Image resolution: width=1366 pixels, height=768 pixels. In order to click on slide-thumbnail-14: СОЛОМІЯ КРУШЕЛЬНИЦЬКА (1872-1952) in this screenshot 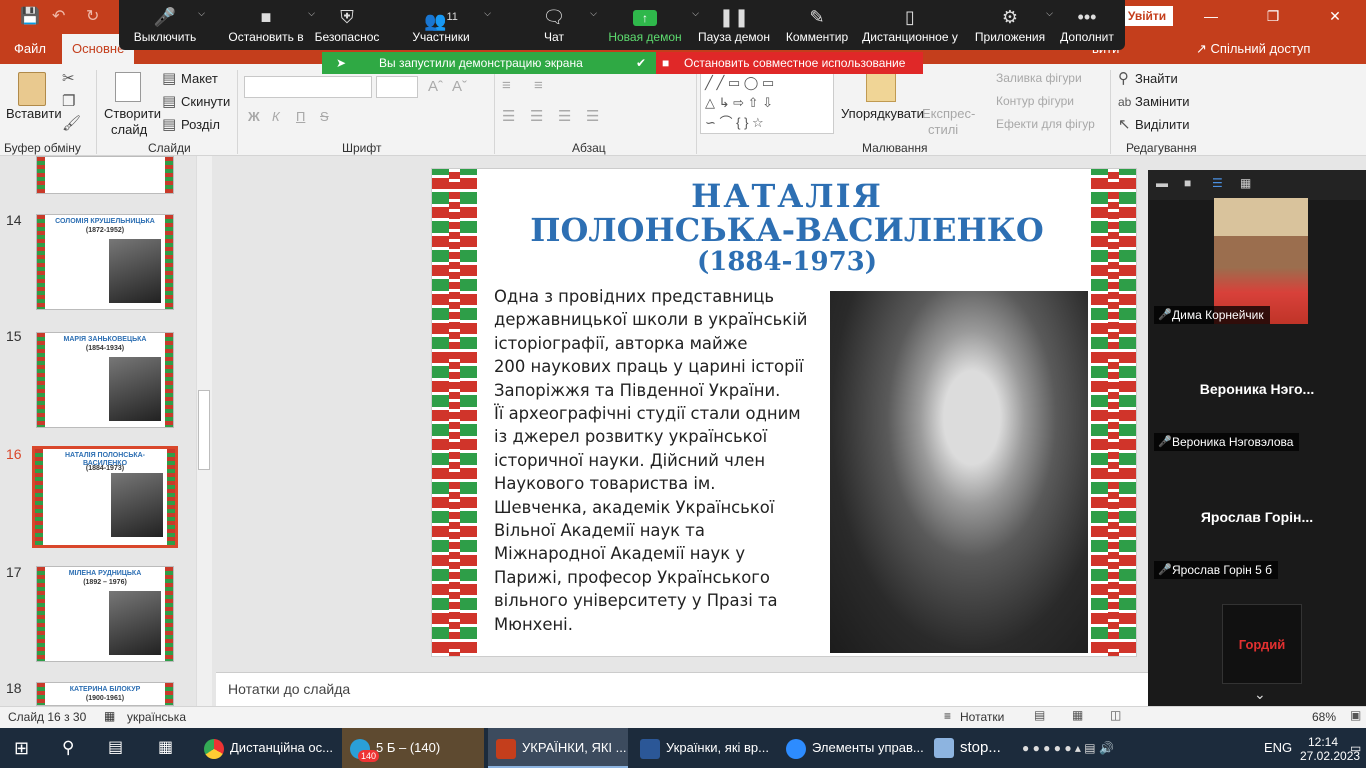, I will do `click(105, 262)`.